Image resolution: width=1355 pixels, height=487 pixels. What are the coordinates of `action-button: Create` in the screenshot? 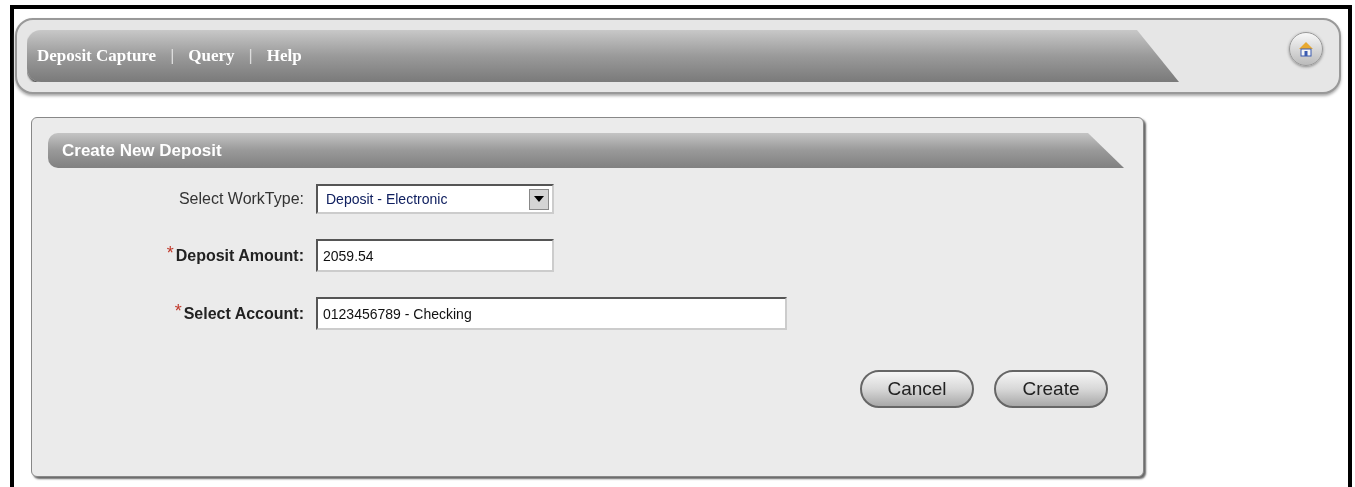 It's located at (1051, 389).